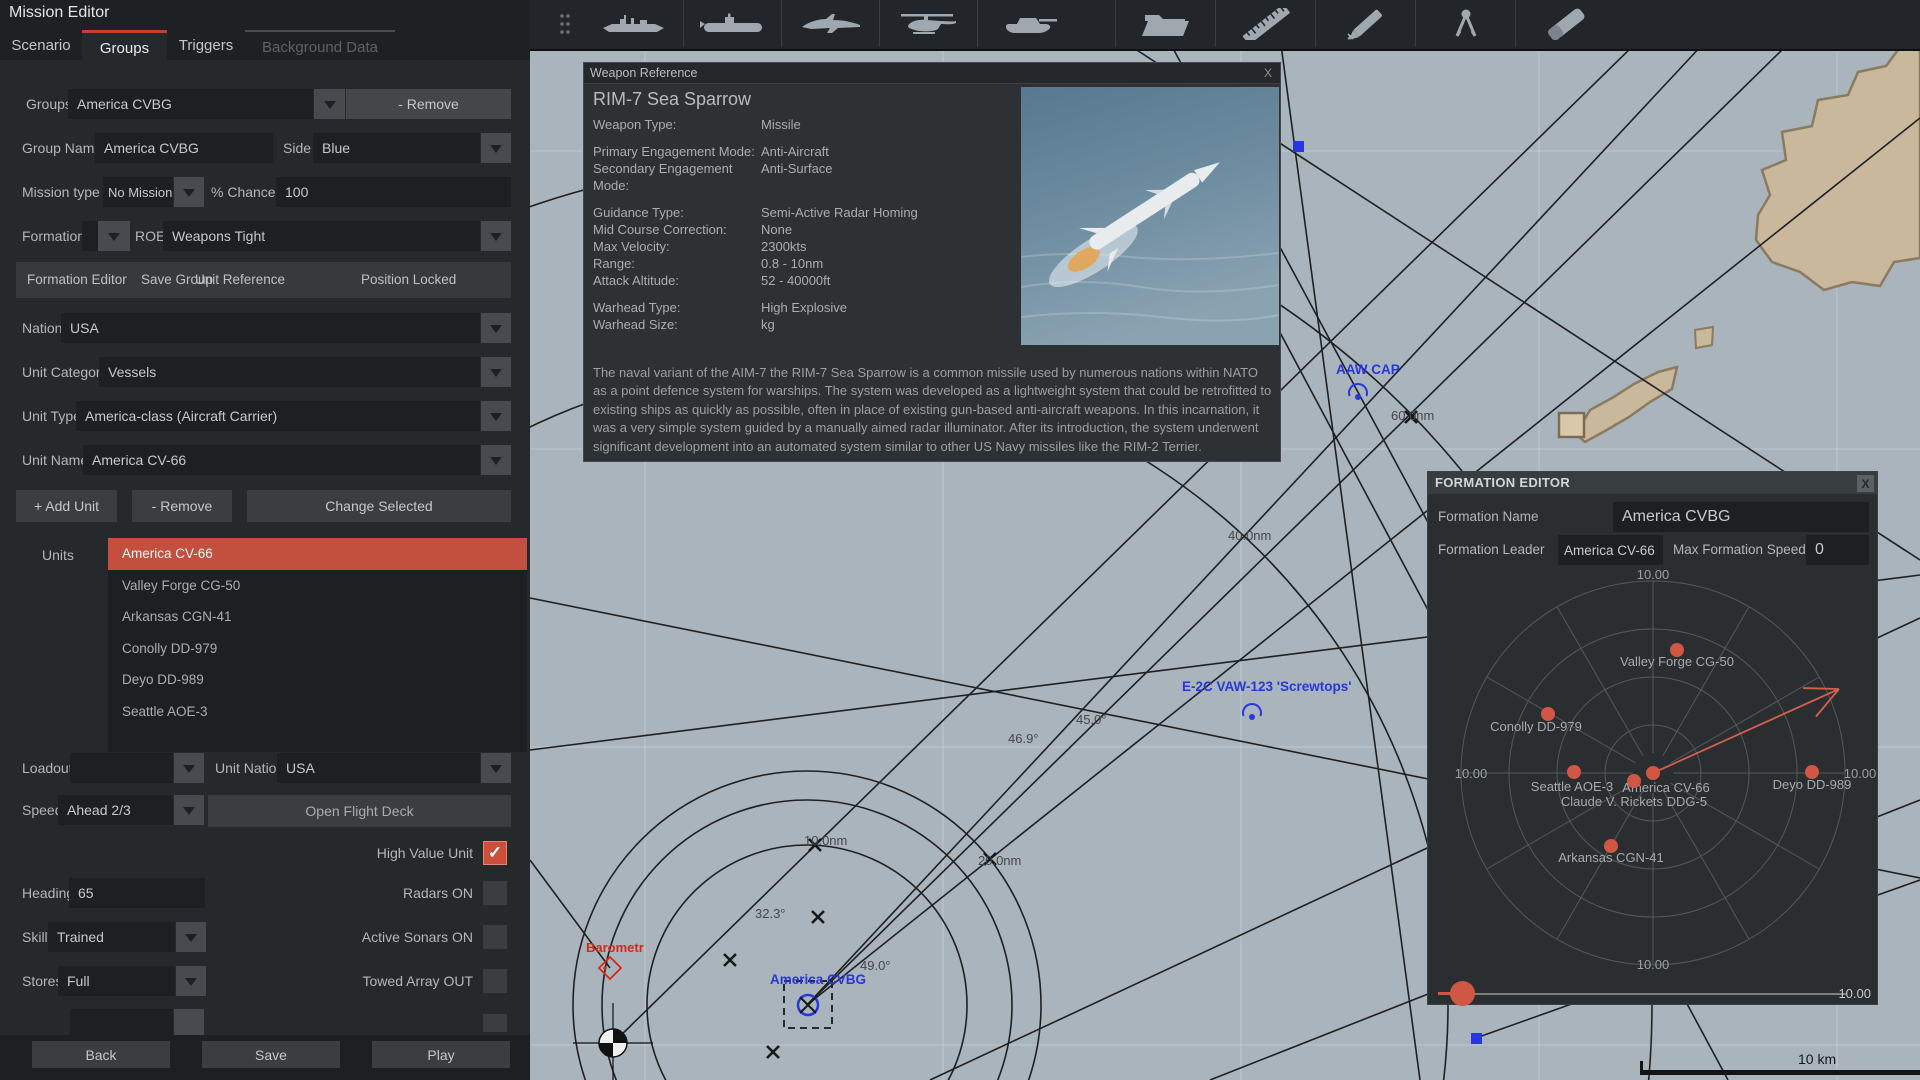 The image size is (1920, 1080). I want to click on speed-dropdown-button, so click(189, 810).